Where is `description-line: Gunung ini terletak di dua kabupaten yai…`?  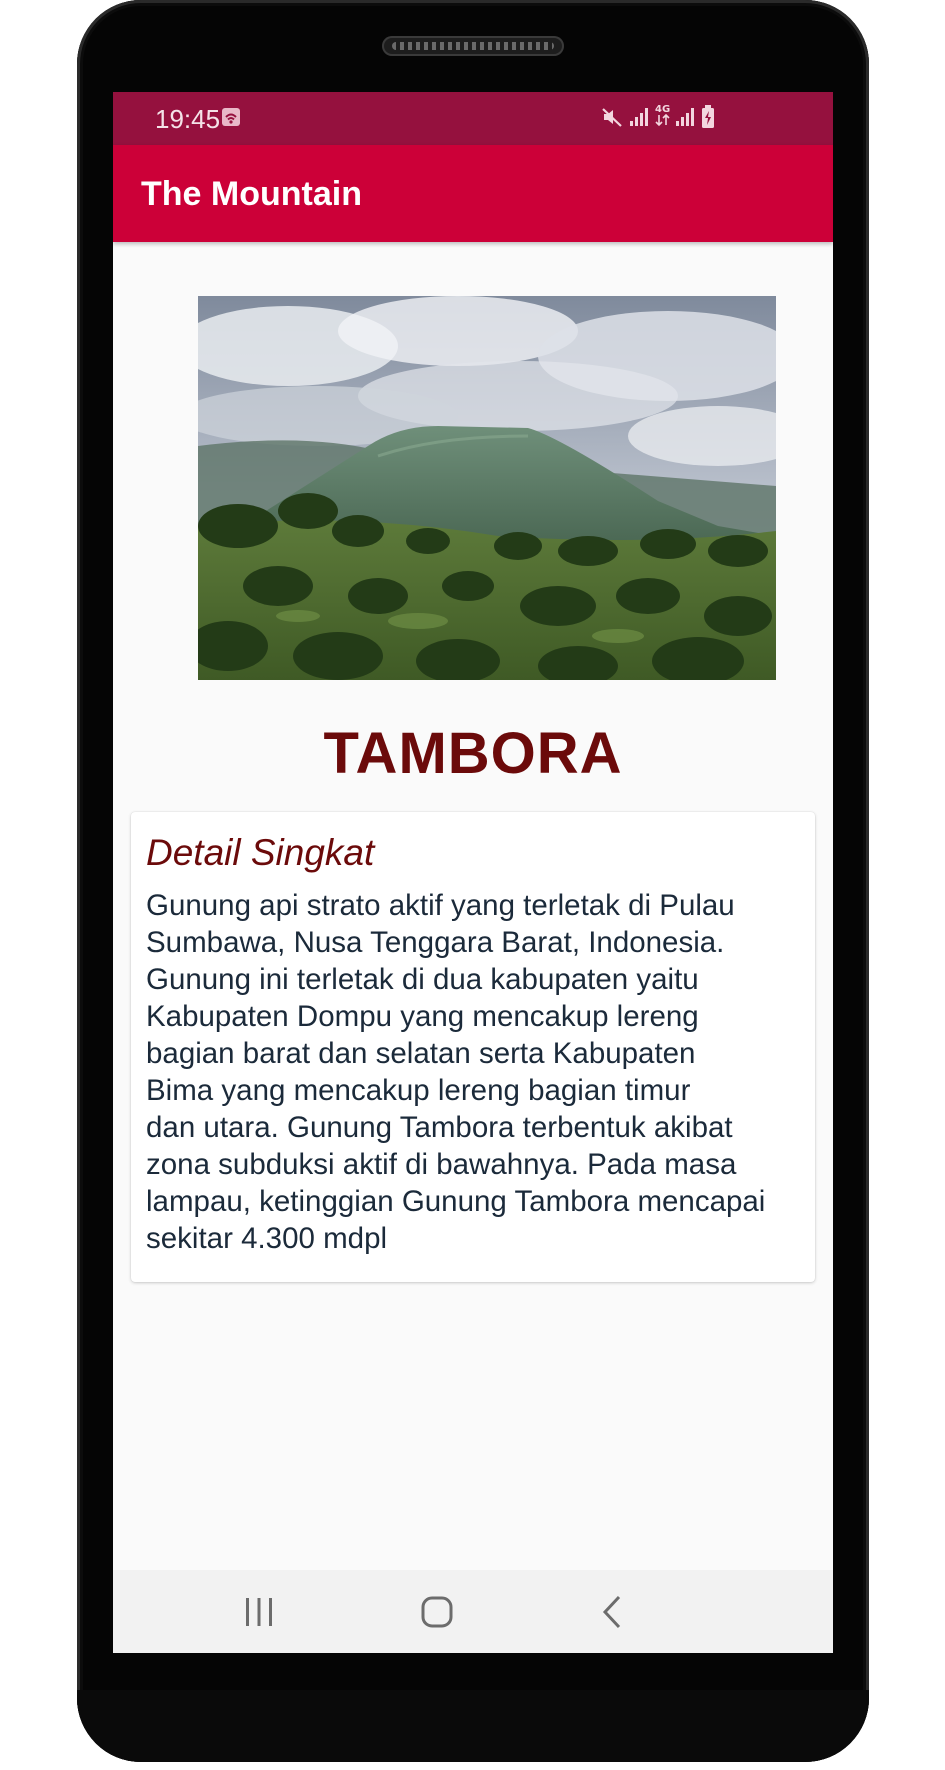 description-line: Gunung ini terletak di dua kabupaten yai… is located at coordinates (422, 979).